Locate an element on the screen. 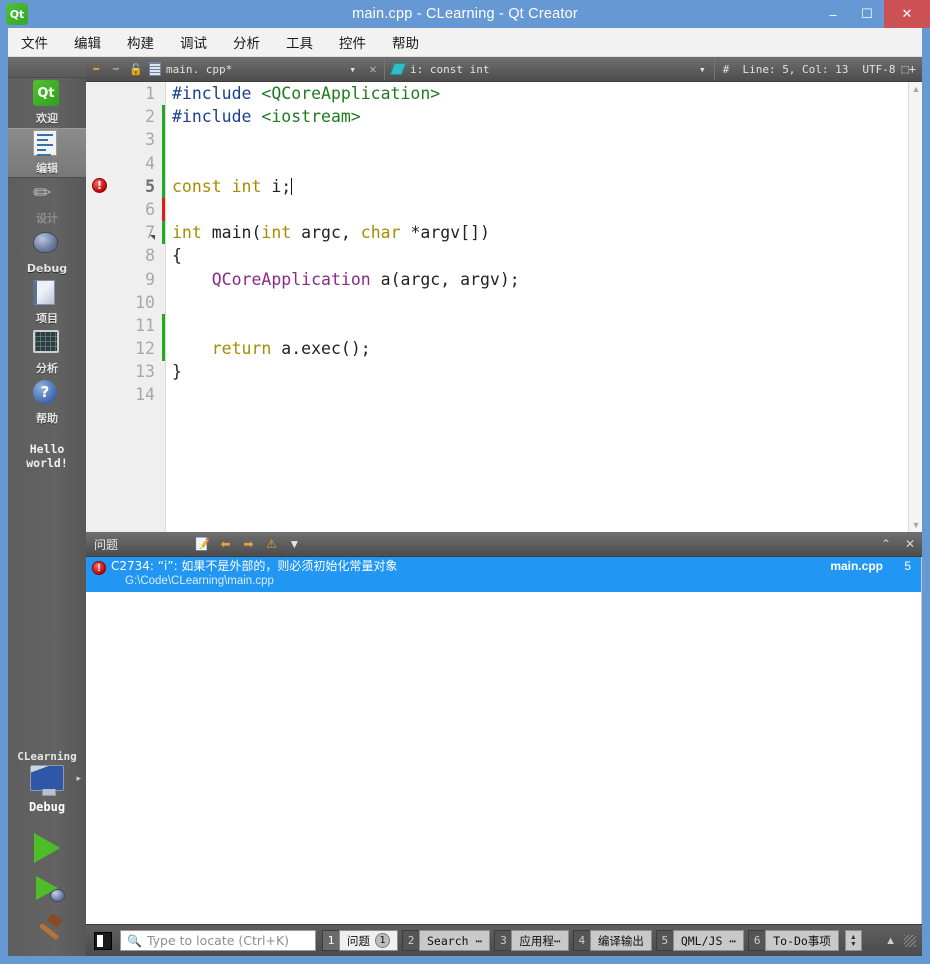  tab-search-results: 2 Search ⋯ is located at coordinates (446, 940).